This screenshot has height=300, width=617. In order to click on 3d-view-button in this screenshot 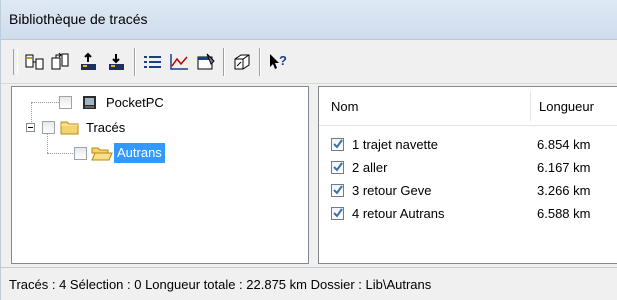, I will do `click(242, 62)`.